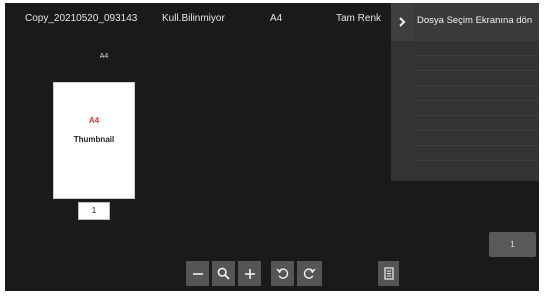 This screenshot has height=296, width=544. I want to click on thumbnail-size-text: A4, so click(94, 120).